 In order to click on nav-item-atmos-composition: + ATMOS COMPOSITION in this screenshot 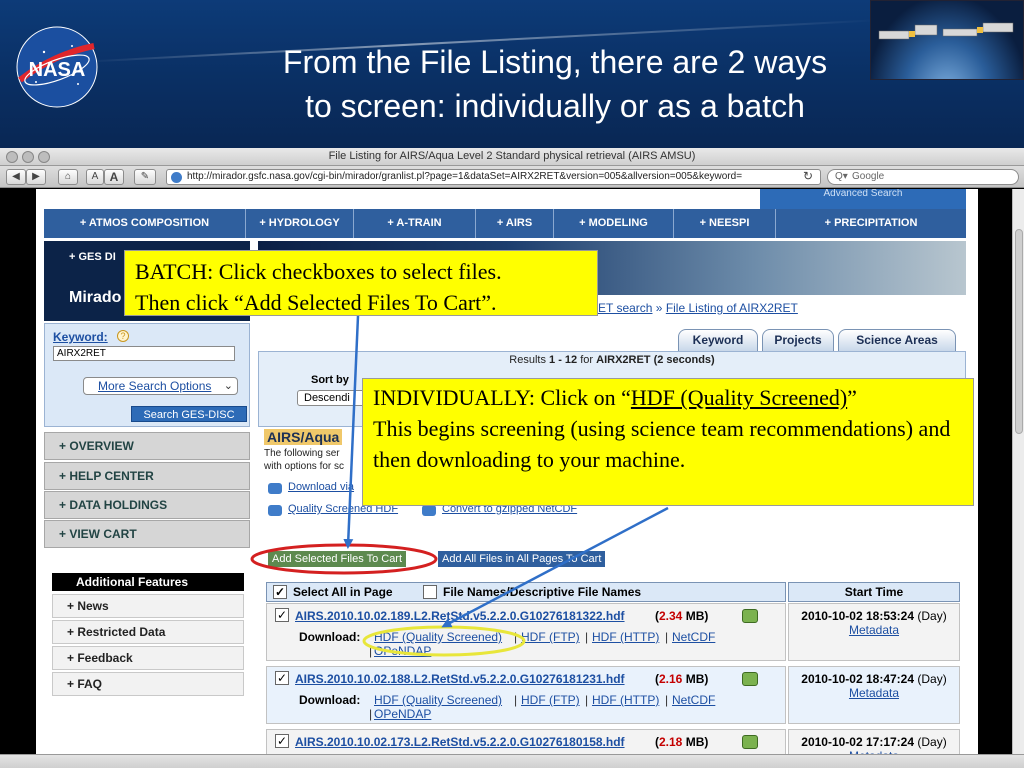, I will do `click(145, 223)`.